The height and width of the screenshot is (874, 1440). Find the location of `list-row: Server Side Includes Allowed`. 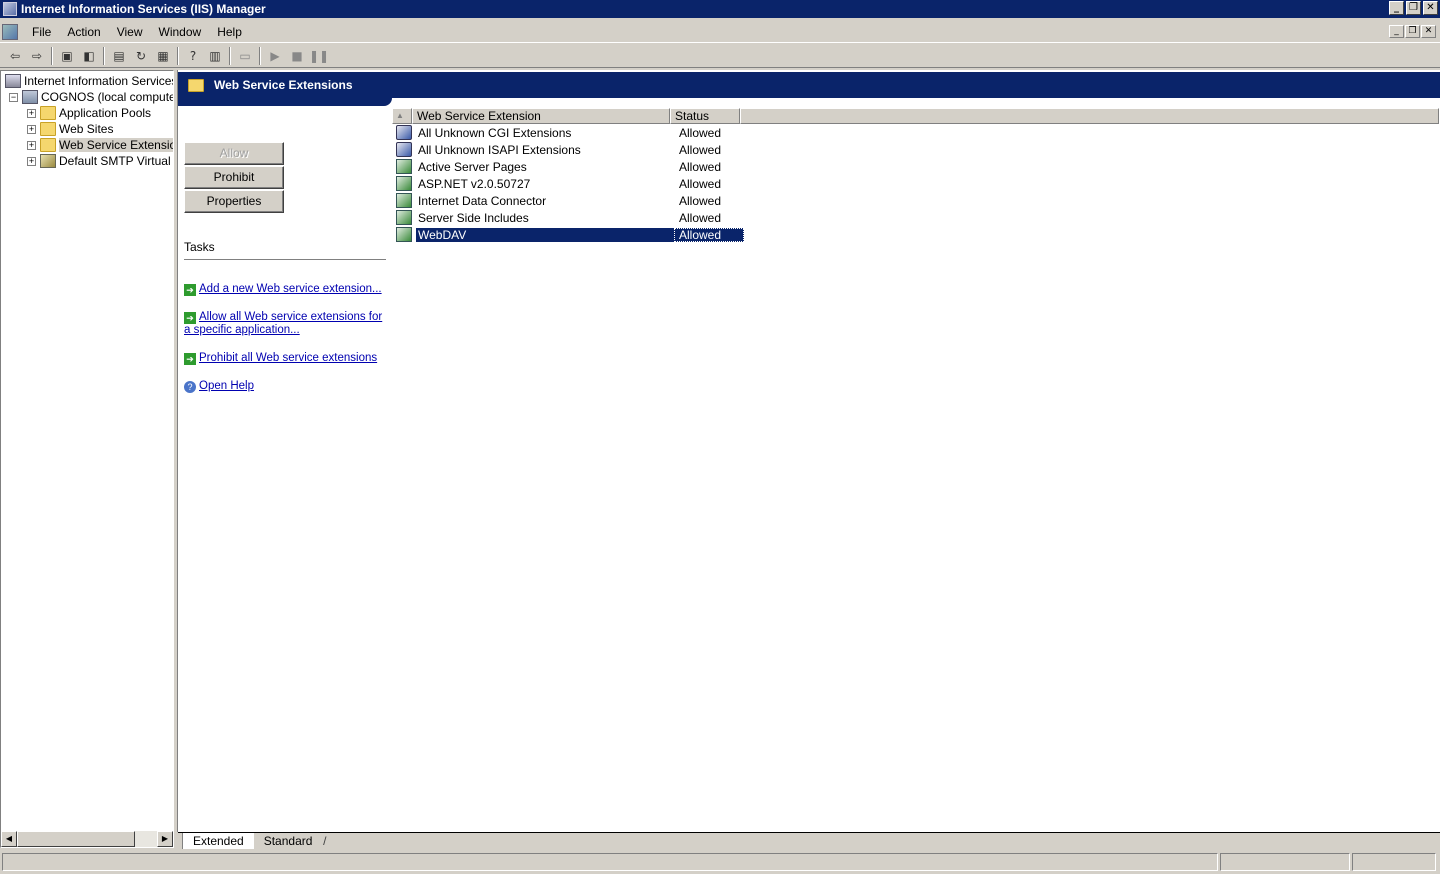

list-row: Server Side Includes Allowed is located at coordinates (915, 217).